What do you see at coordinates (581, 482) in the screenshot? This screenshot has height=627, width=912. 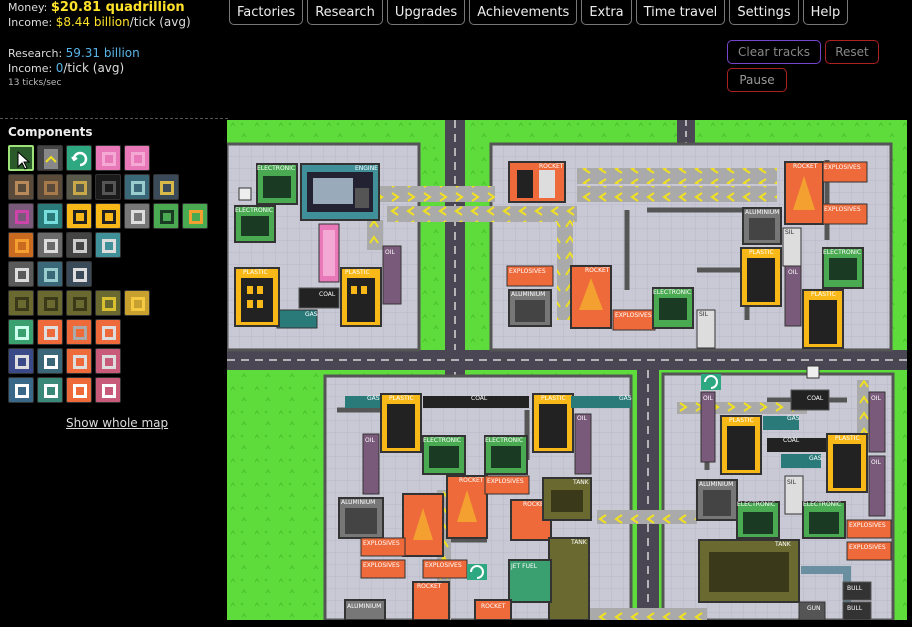 I see `map-label-tank-1: TANK` at bounding box center [581, 482].